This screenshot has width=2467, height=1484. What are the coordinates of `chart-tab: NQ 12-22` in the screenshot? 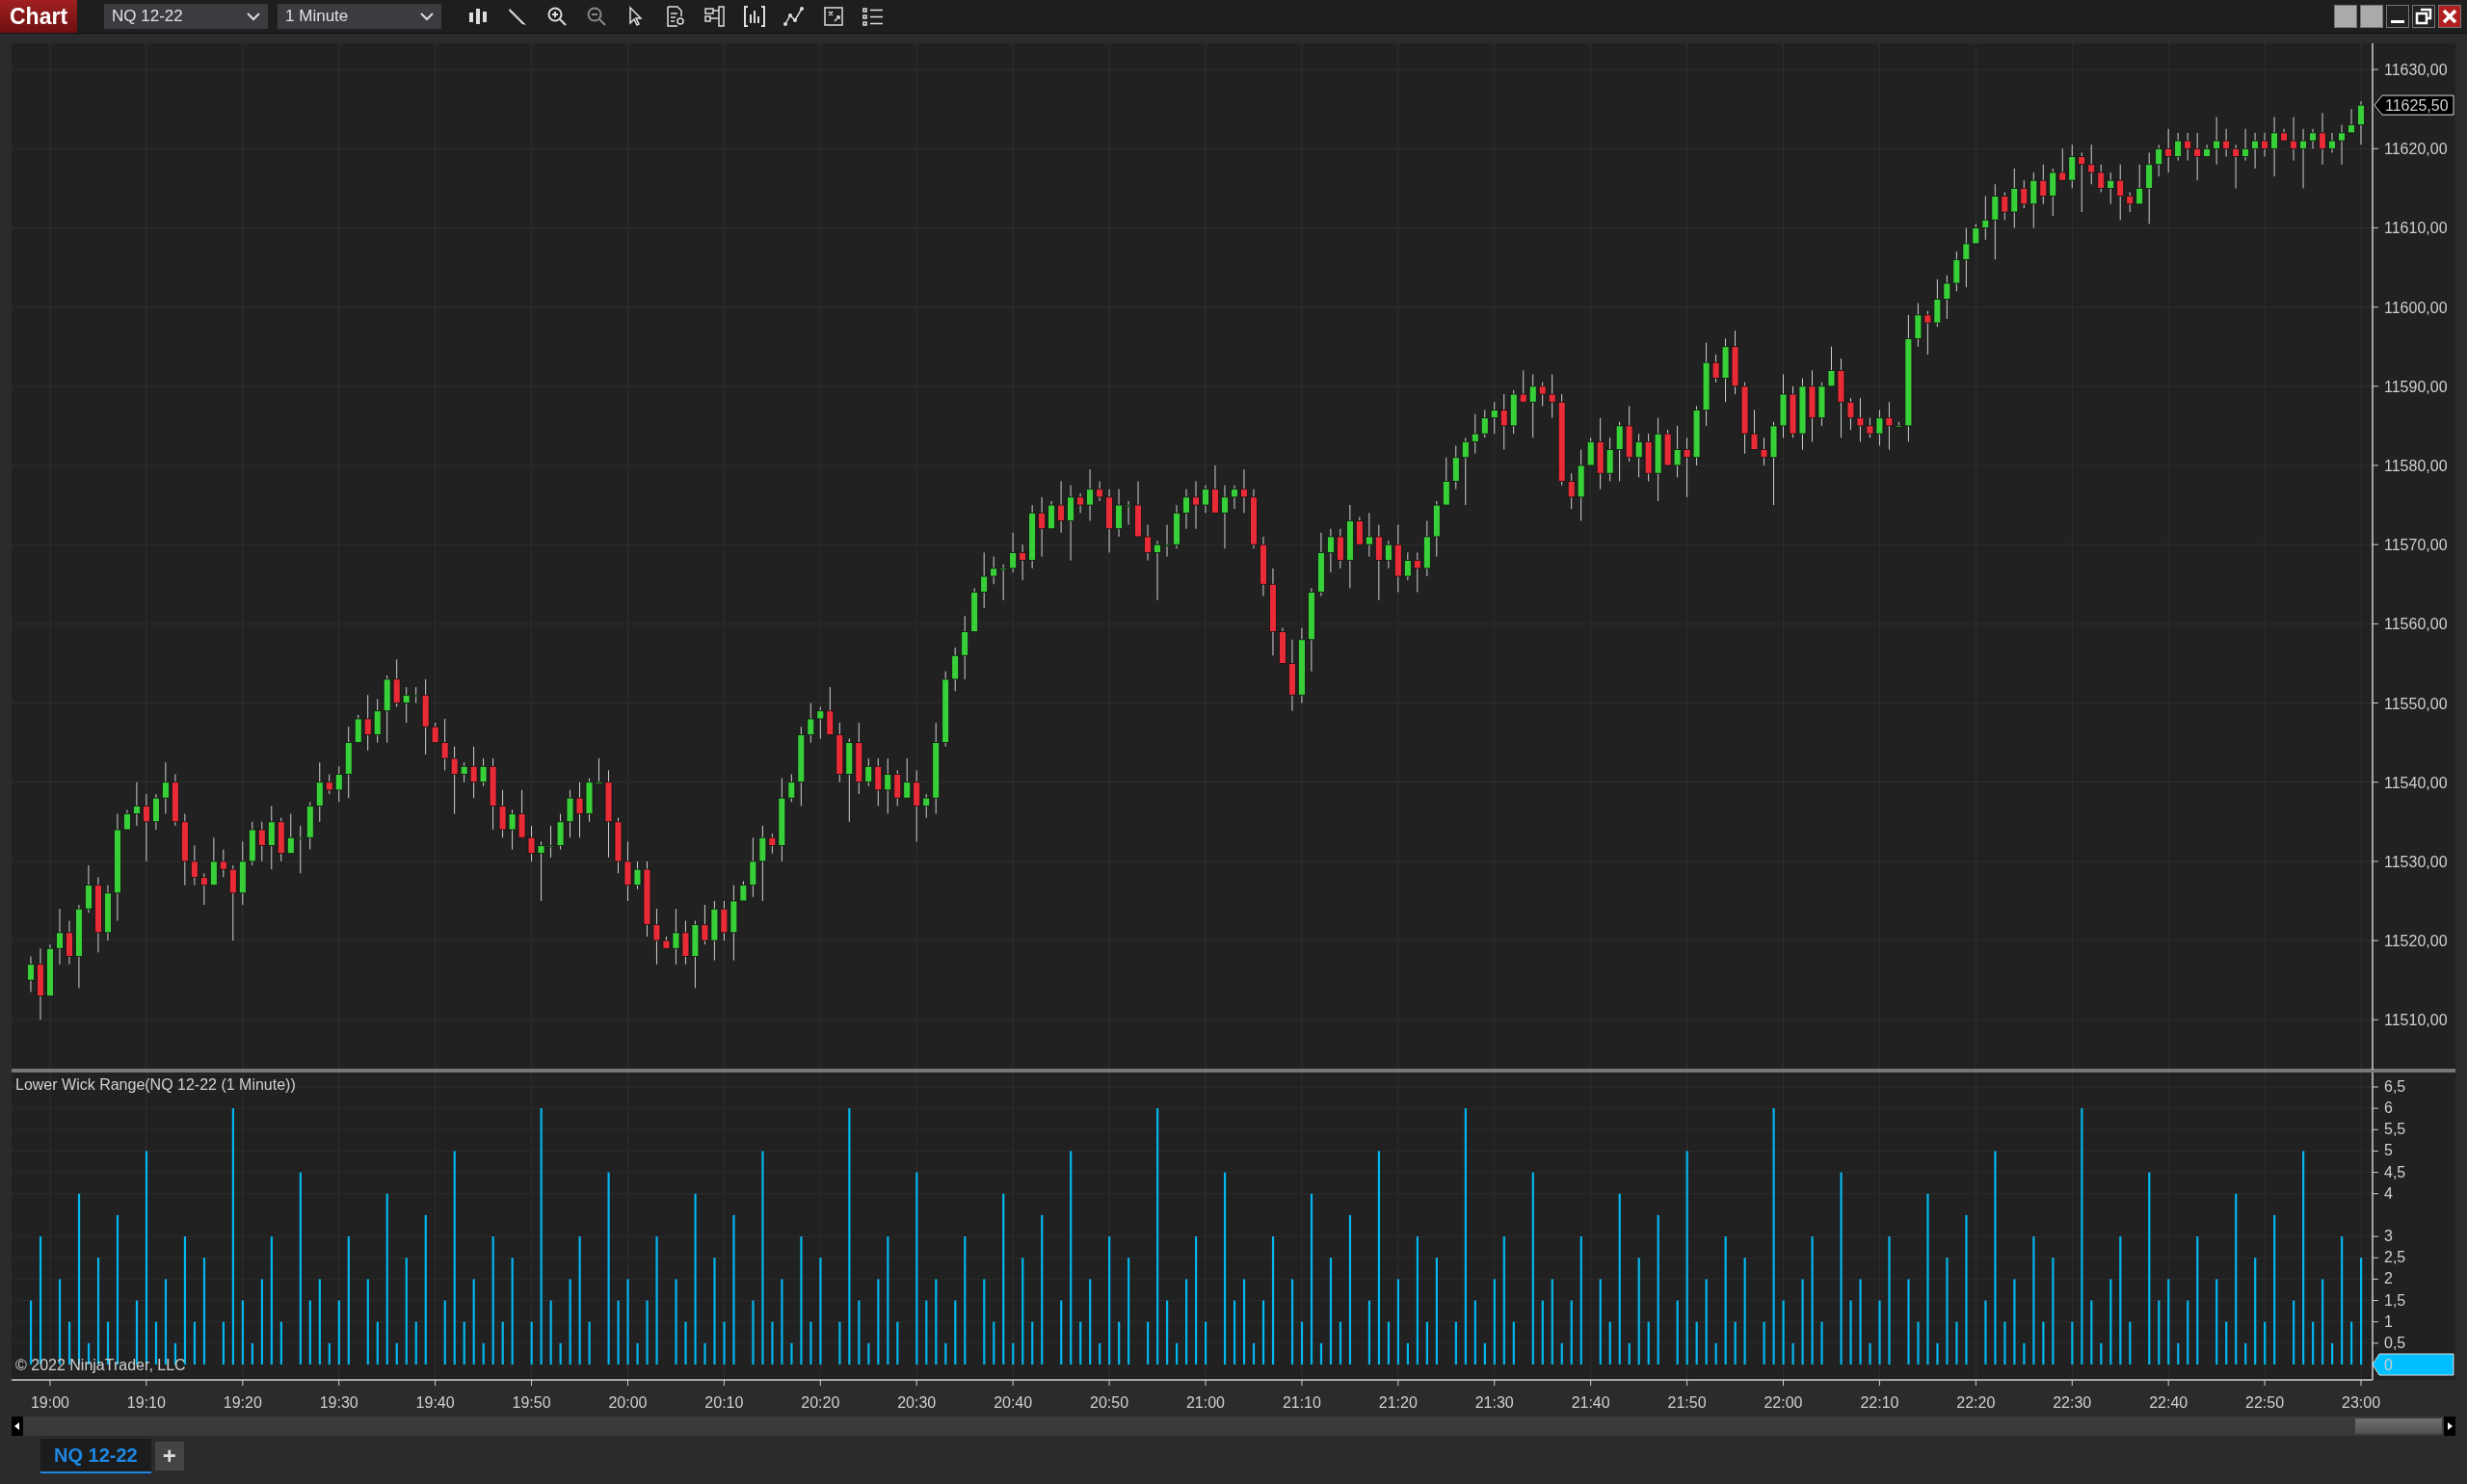 It's located at (95, 1456).